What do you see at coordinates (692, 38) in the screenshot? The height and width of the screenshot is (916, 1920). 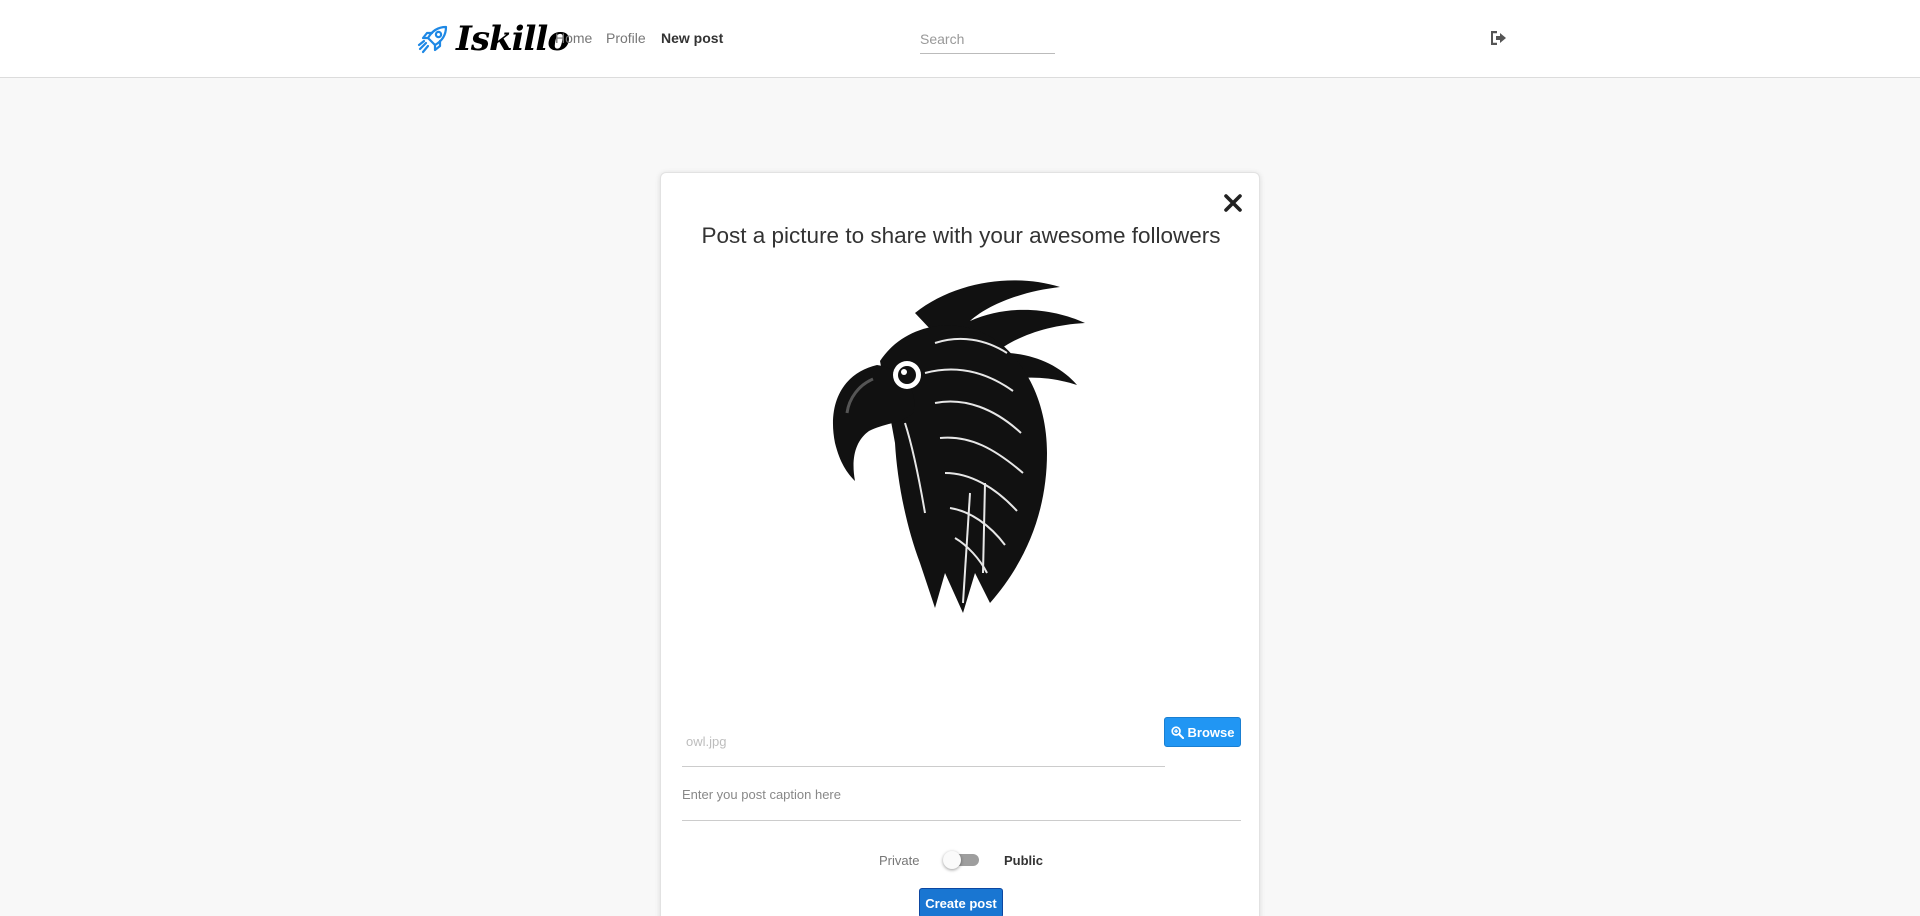 I see `nav-new-post: New post` at bounding box center [692, 38].